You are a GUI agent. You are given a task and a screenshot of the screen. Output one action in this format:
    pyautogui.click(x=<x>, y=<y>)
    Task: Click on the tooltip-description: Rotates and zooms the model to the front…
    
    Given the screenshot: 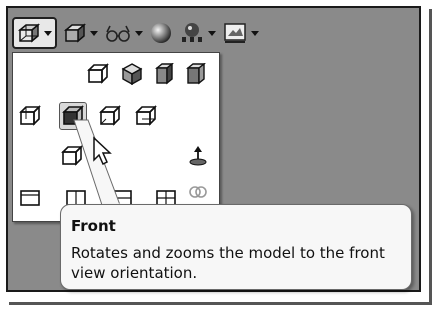 What is the action you would take?
    pyautogui.click(x=228, y=263)
    